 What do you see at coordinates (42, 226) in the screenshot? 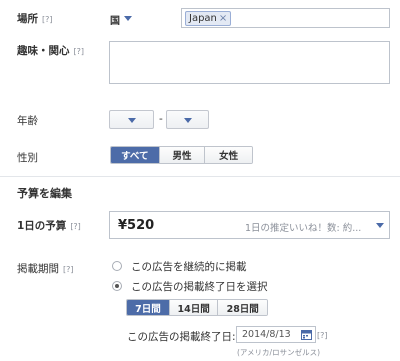
I see `daily-budget-label-text: 1日の予算` at bounding box center [42, 226].